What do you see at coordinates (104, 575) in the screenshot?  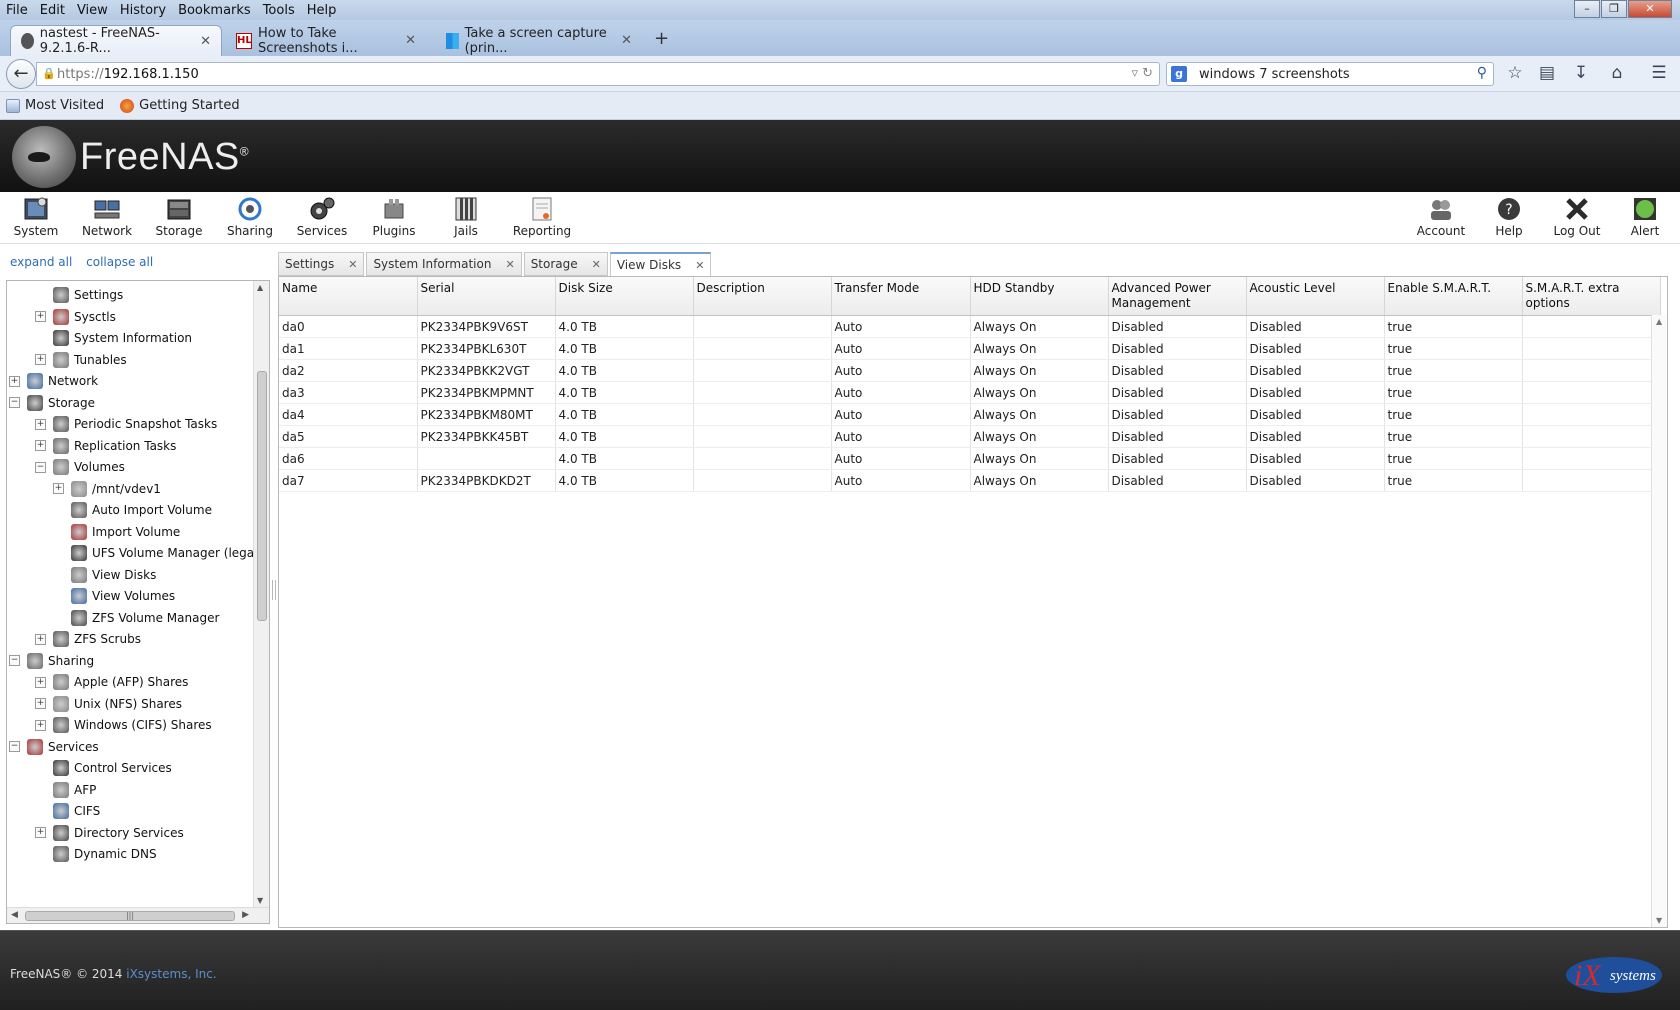 I see `tree-node: View Disks` at bounding box center [104, 575].